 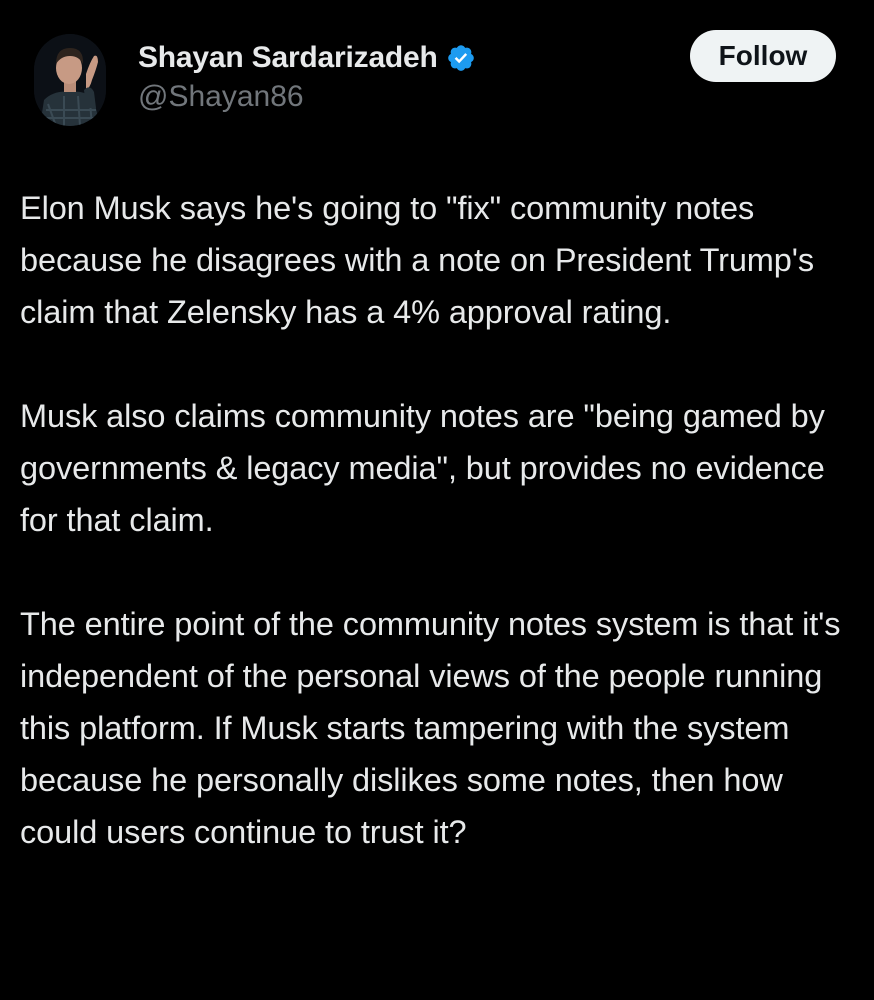 I want to click on tweet-header: Shayan Sardarizadeh @Shayan86 Follow, so click(x=435, y=81).